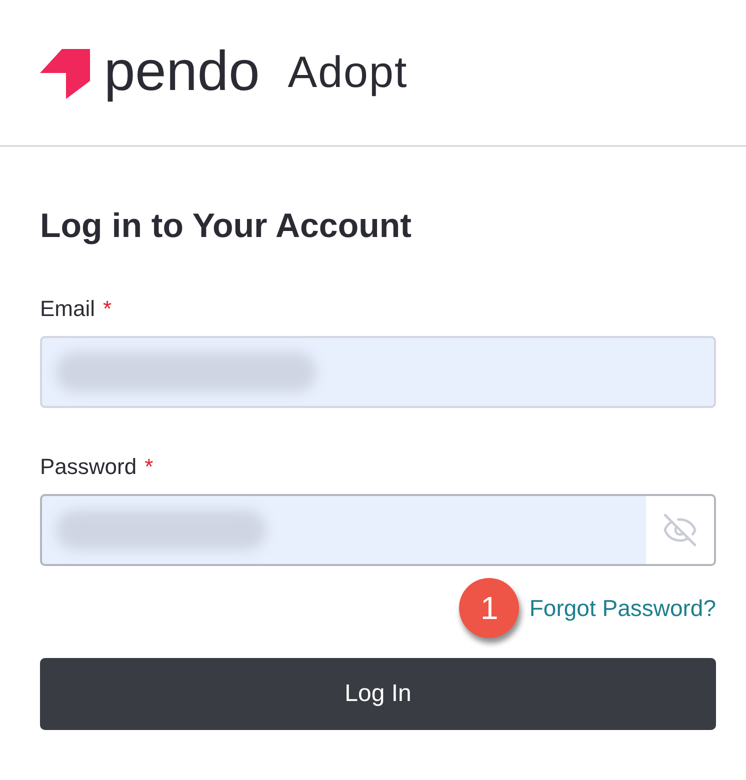 The height and width of the screenshot is (780, 746). Describe the element at coordinates (88, 467) in the screenshot. I see `field-label: Password` at that location.